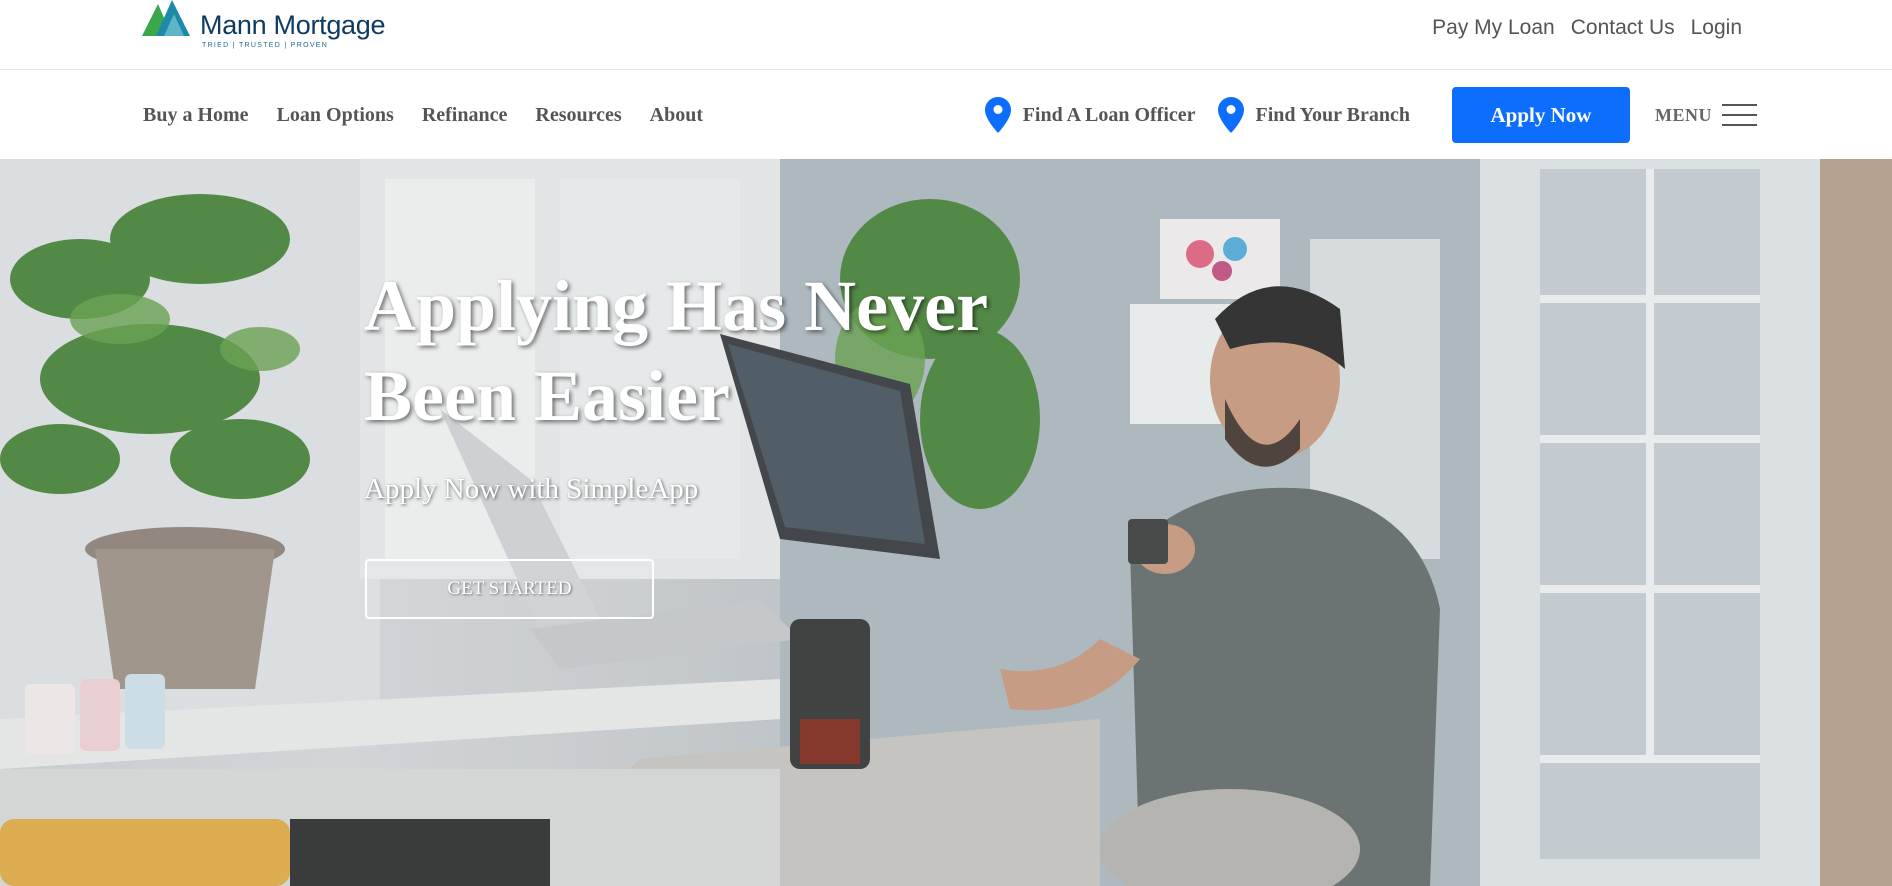 This screenshot has height=886, width=1892. What do you see at coordinates (1109, 114) in the screenshot?
I see `find-loan-officer-label: Find A Loan Officer` at bounding box center [1109, 114].